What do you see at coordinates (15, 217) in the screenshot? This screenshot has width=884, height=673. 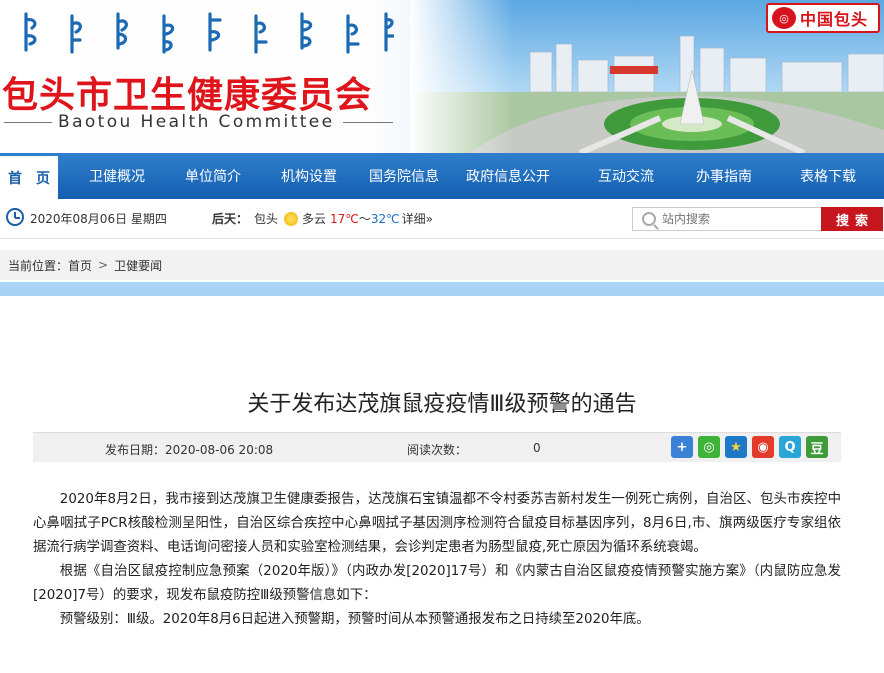 I see `clock-icon` at bounding box center [15, 217].